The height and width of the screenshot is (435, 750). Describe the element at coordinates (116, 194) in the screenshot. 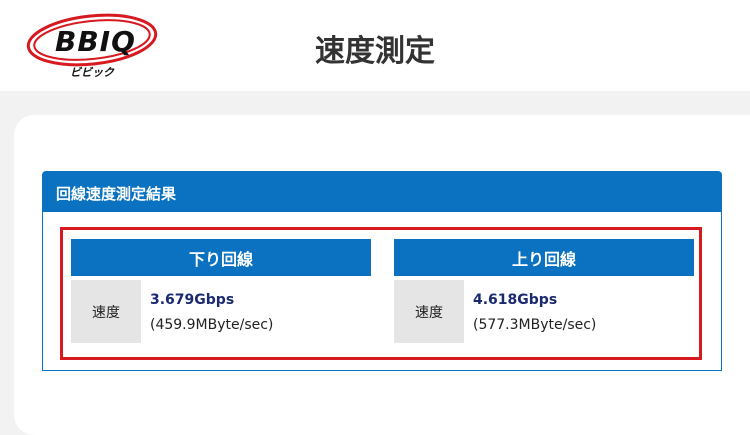

I see `section-title: 回線速度測定結果` at that location.